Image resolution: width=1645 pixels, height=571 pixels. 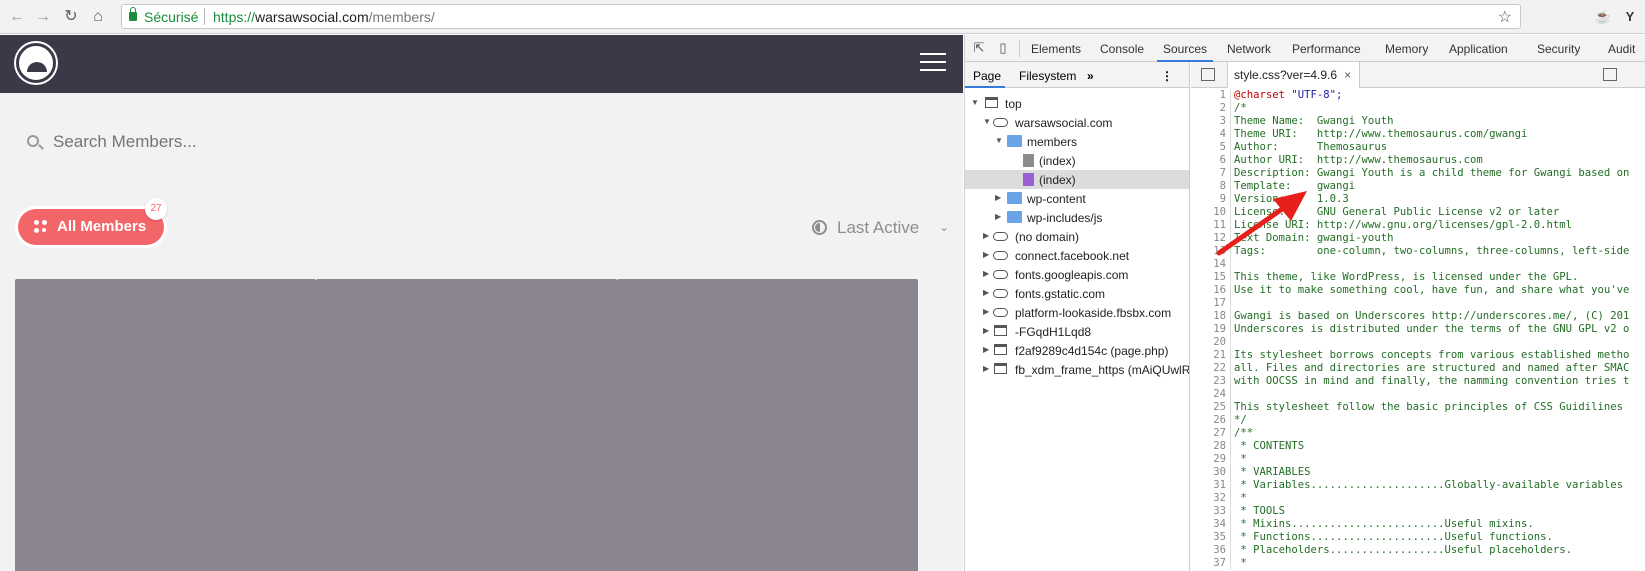 What do you see at coordinates (1240, 420) in the screenshot?
I see `code-line: */` at bounding box center [1240, 420].